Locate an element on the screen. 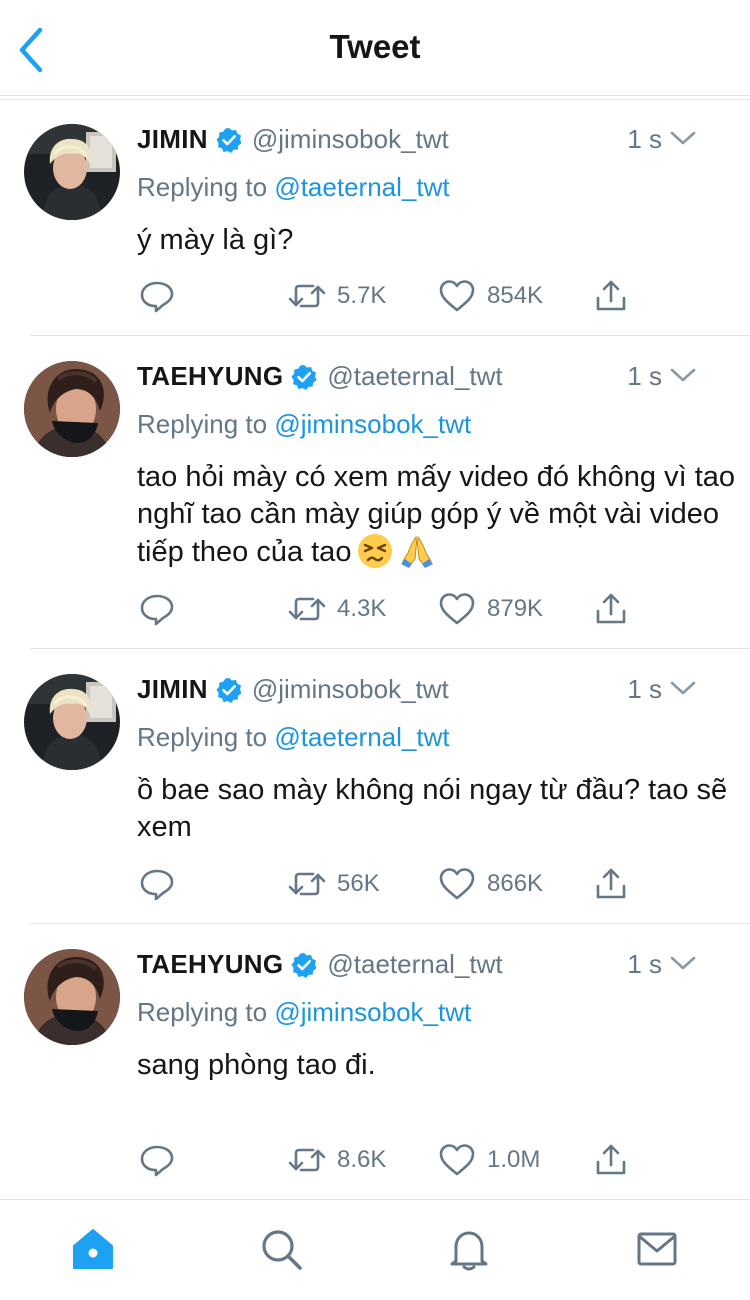 The height and width of the screenshot is (1300, 750). bell-icon is located at coordinates (469, 1251).